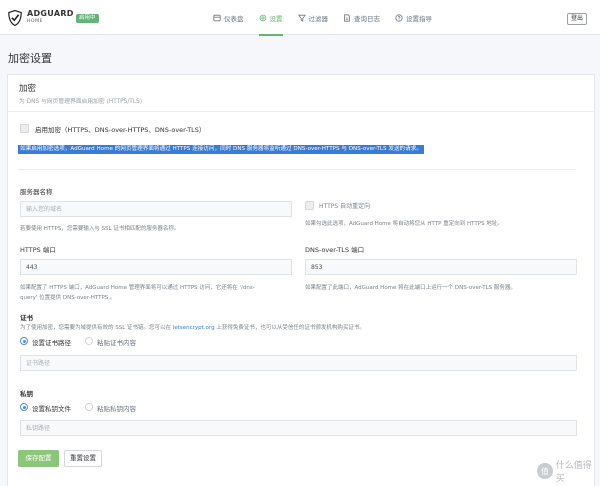 The height and width of the screenshot is (486, 600). What do you see at coordinates (83, 458) in the screenshot?
I see `reset-settings-button: 重置设置` at bounding box center [83, 458].